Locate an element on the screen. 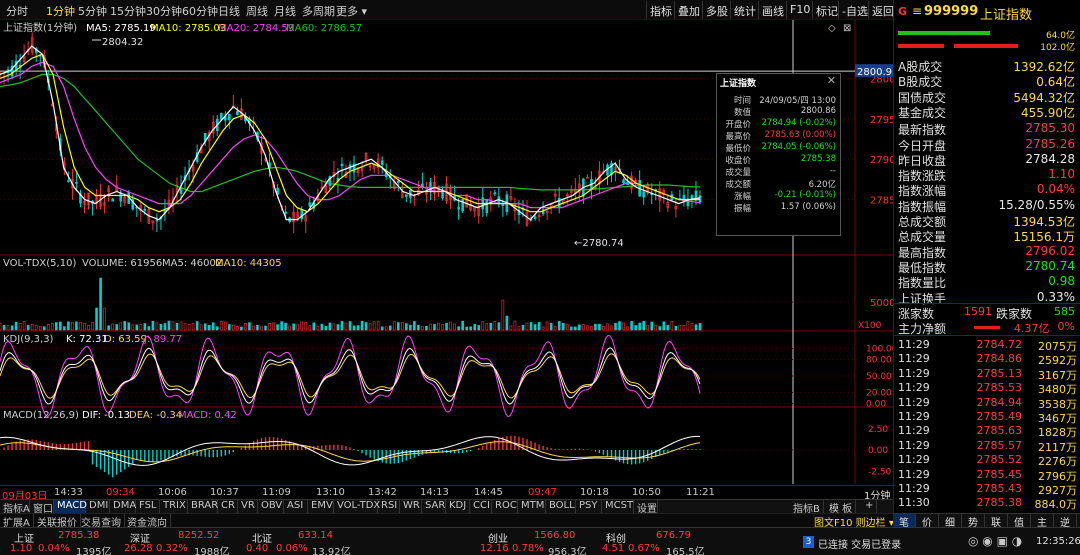  period-tab-8: 月线 is located at coordinates (285, 11).